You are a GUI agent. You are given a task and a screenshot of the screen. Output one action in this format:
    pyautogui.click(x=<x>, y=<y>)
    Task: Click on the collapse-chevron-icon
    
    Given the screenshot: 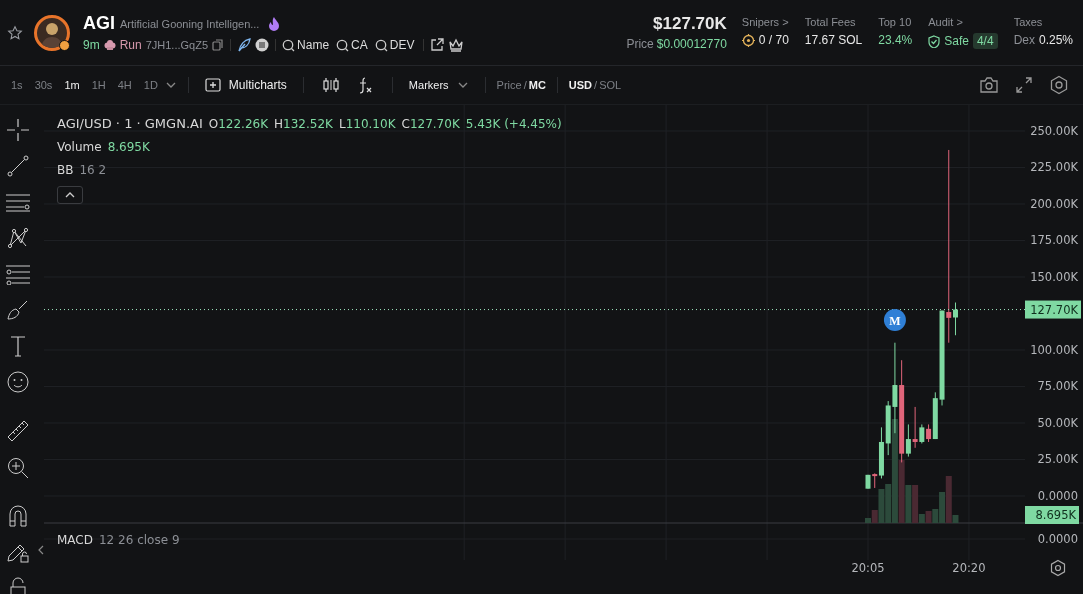 What is the action you would take?
    pyautogui.click(x=41, y=550)
    